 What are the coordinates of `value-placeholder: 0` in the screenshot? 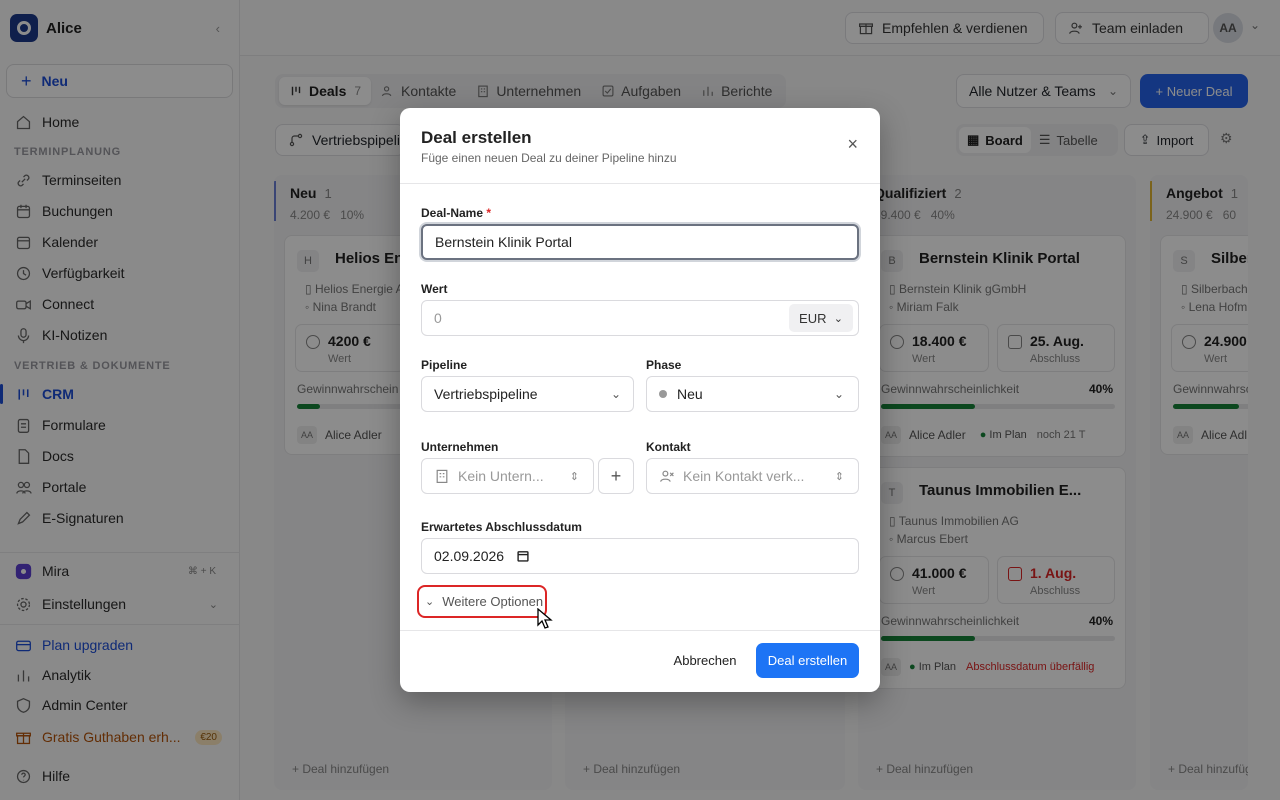 It's located at (438, 318).